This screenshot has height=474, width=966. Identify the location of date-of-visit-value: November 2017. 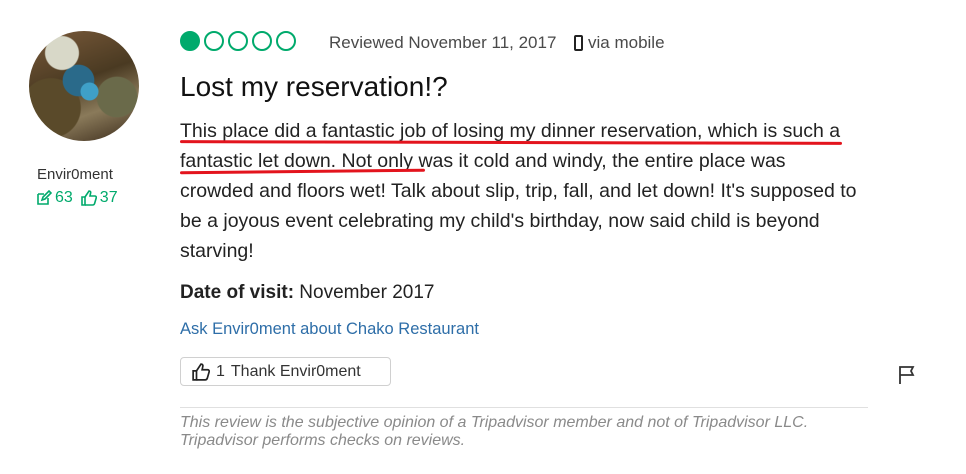
(364, 292).